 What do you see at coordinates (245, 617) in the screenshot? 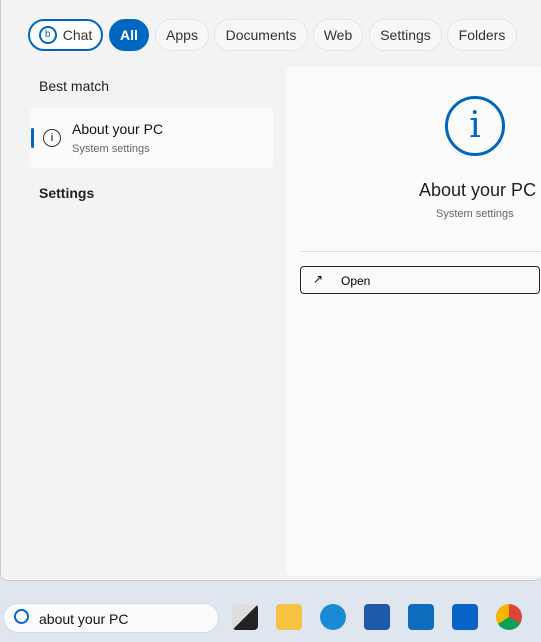
I see `task-view-icon` at bounding box center [245, 617].